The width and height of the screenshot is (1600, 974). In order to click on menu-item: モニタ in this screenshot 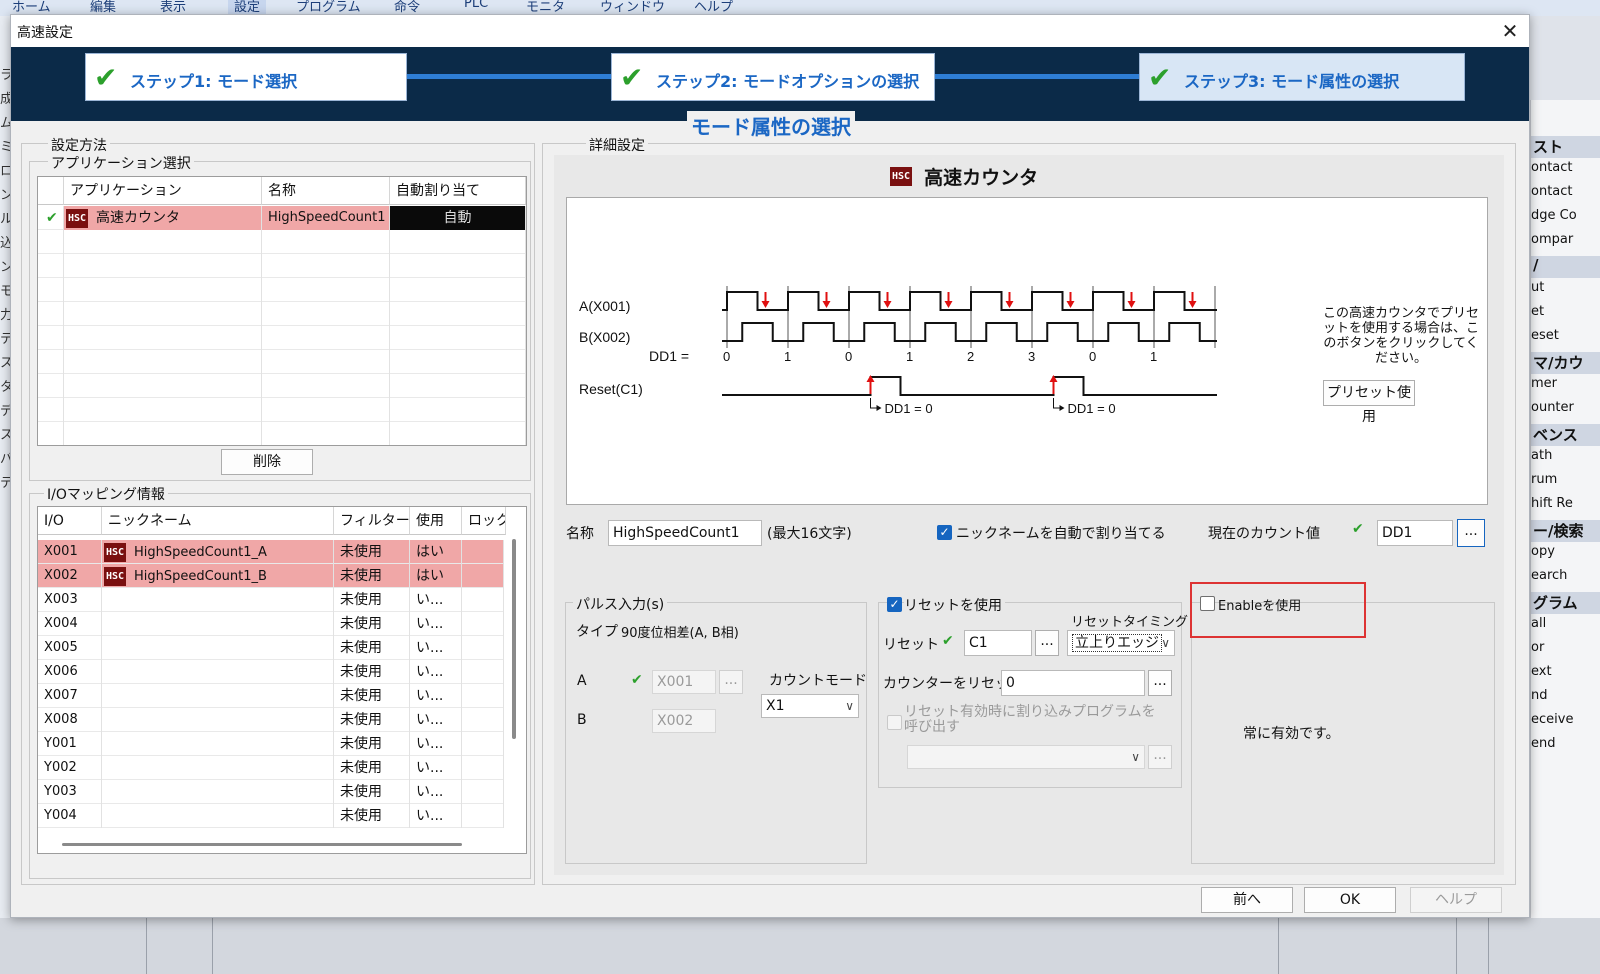, I will do `click(545, 7)`.